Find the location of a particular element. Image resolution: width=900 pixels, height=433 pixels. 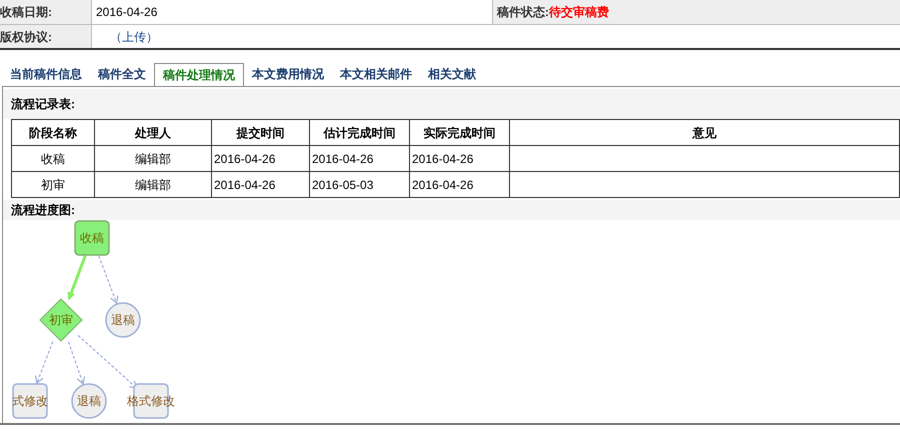

column-header: 意见 is located at coordinates (705, 133).